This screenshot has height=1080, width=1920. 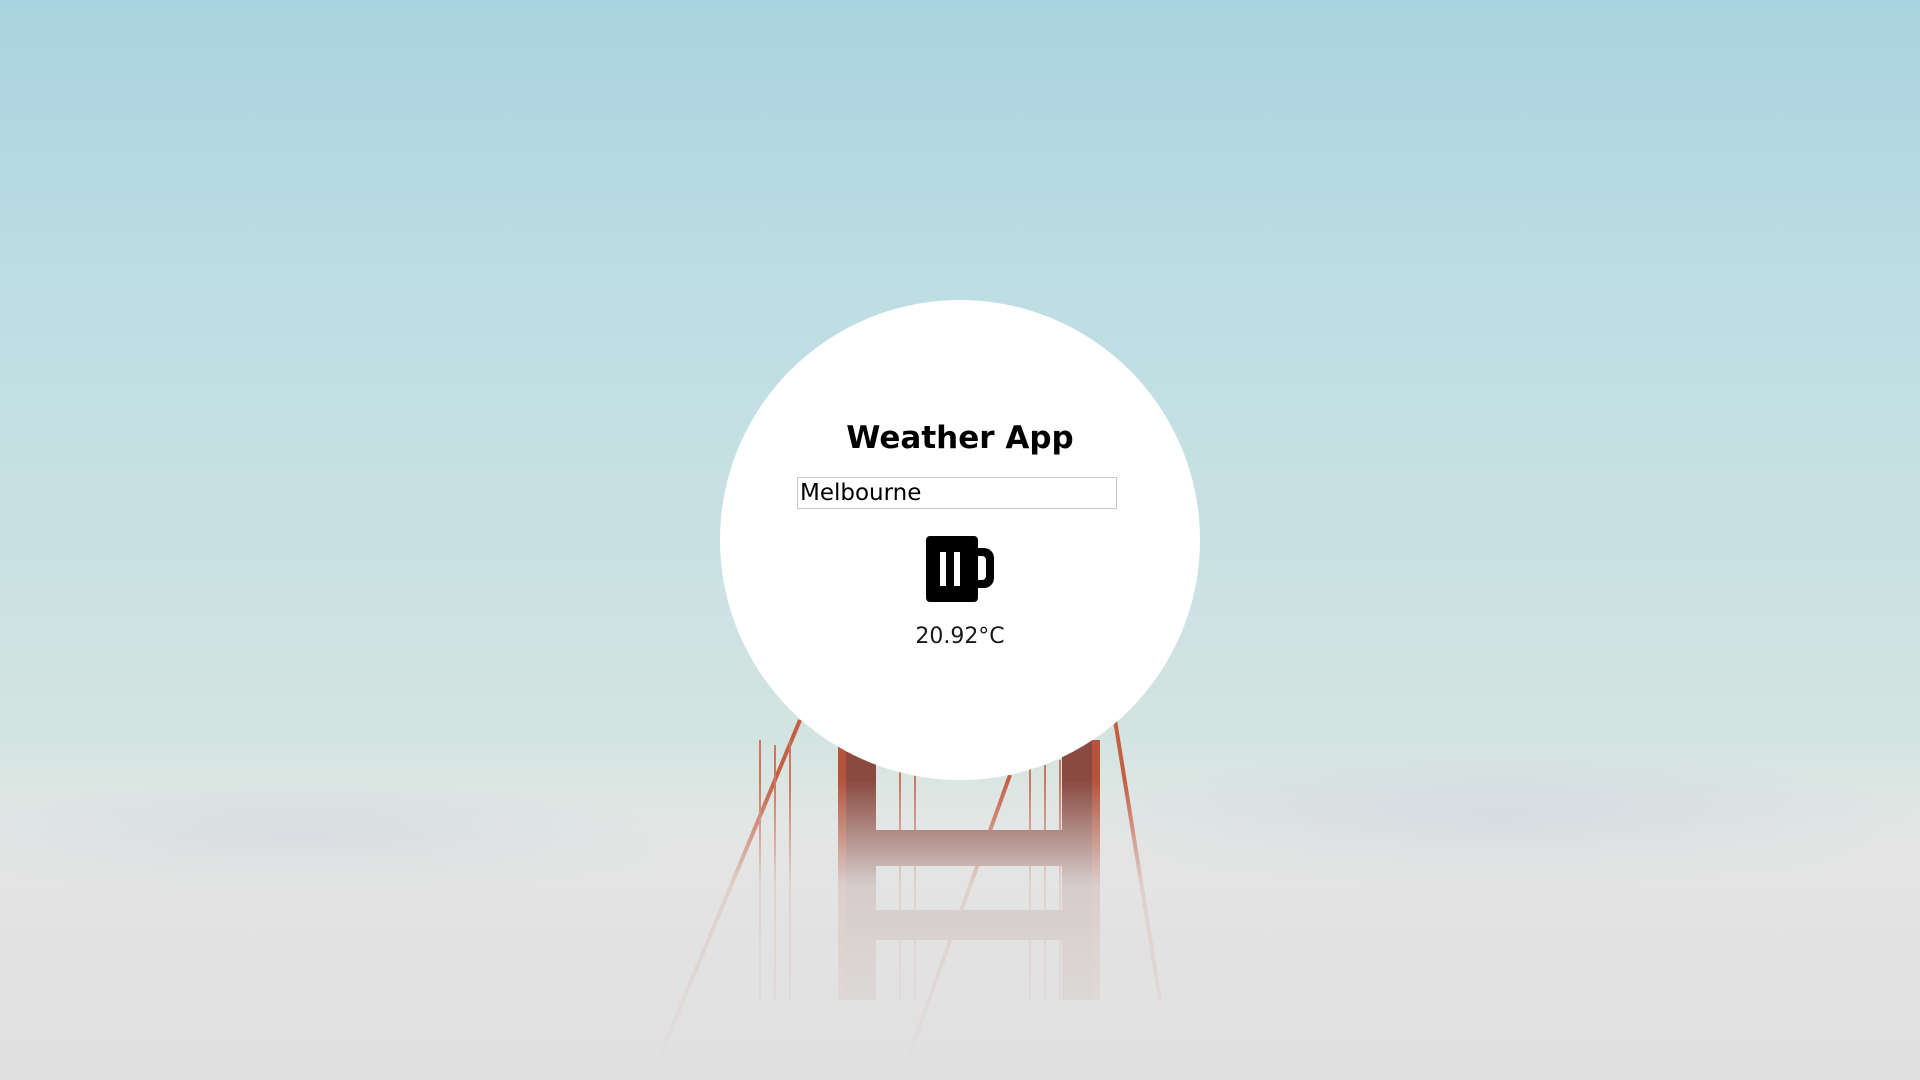 I want to click on beer-mug-icon, so click(x=960, y=569).